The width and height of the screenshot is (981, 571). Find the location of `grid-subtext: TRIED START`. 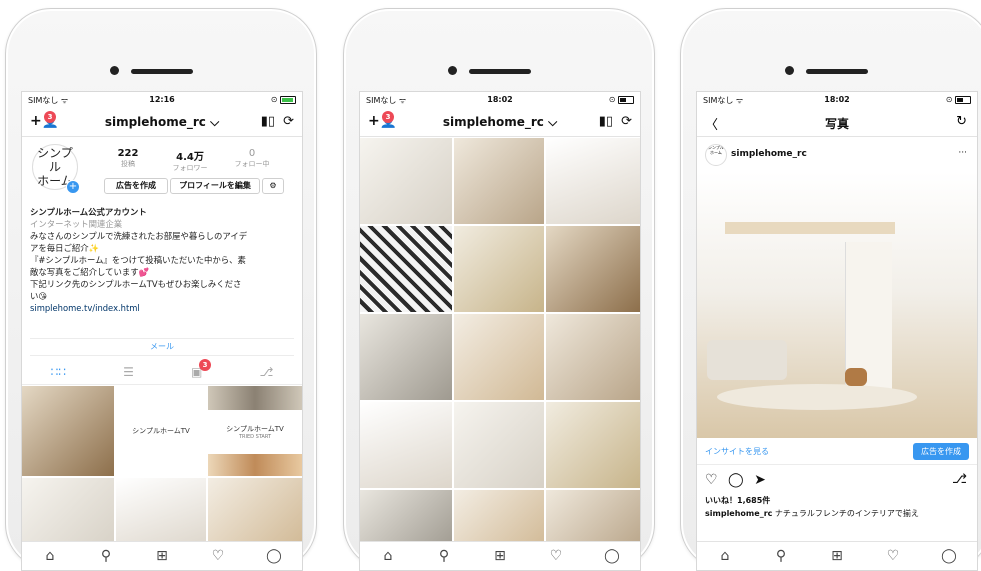

grid-subtext: TRIED START is located at coordinates (255, 437).